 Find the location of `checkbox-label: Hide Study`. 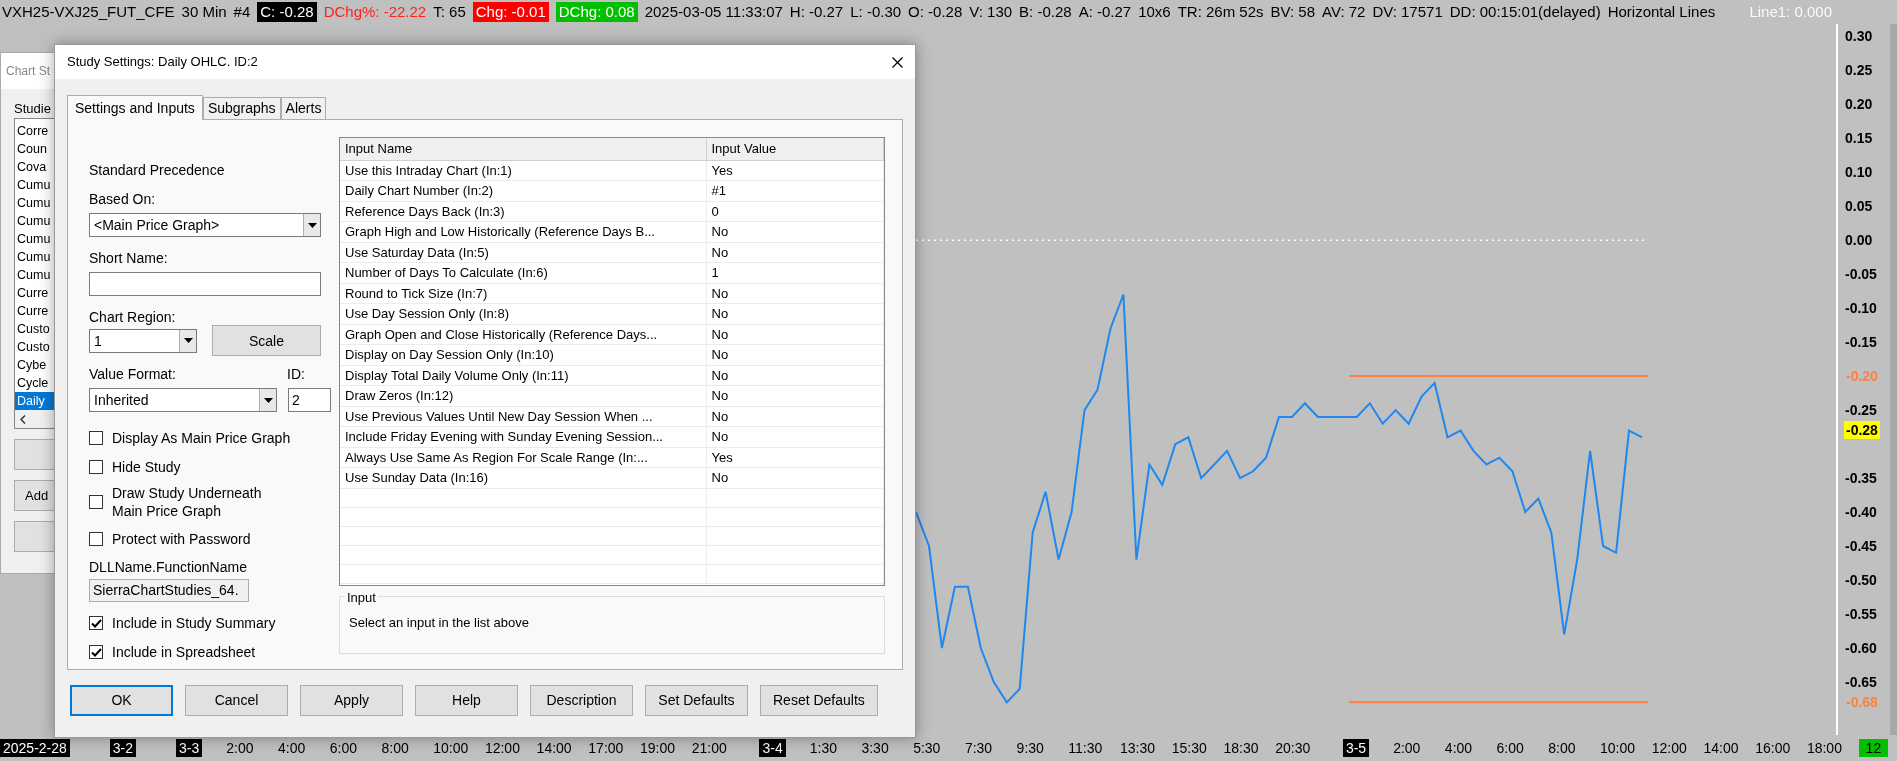

checkbox-label: Hide Study is located at coordinates (146, 467).